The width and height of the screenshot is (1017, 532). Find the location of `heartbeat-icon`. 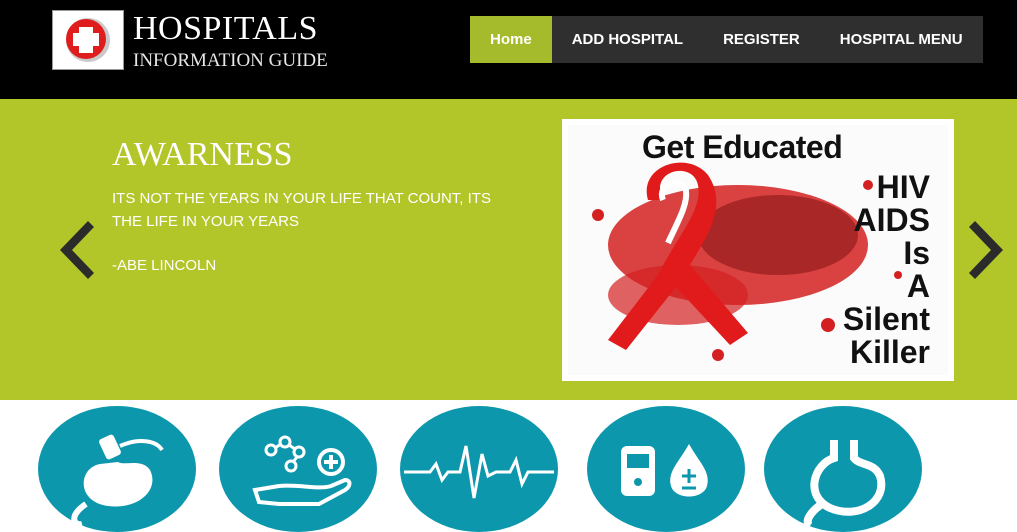

heartbeat-icon is located at coordinates (479, 472).